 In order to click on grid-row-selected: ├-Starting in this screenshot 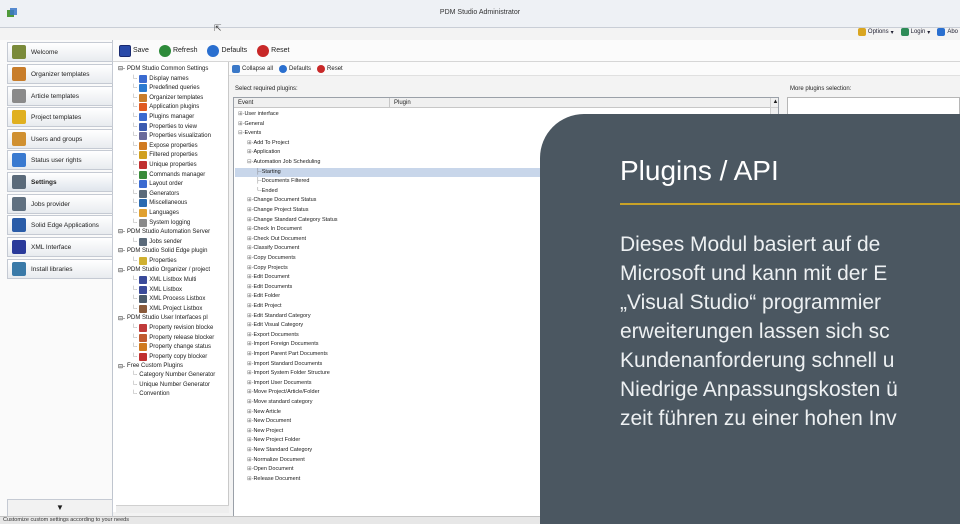, I will do `click(268, 172)`.